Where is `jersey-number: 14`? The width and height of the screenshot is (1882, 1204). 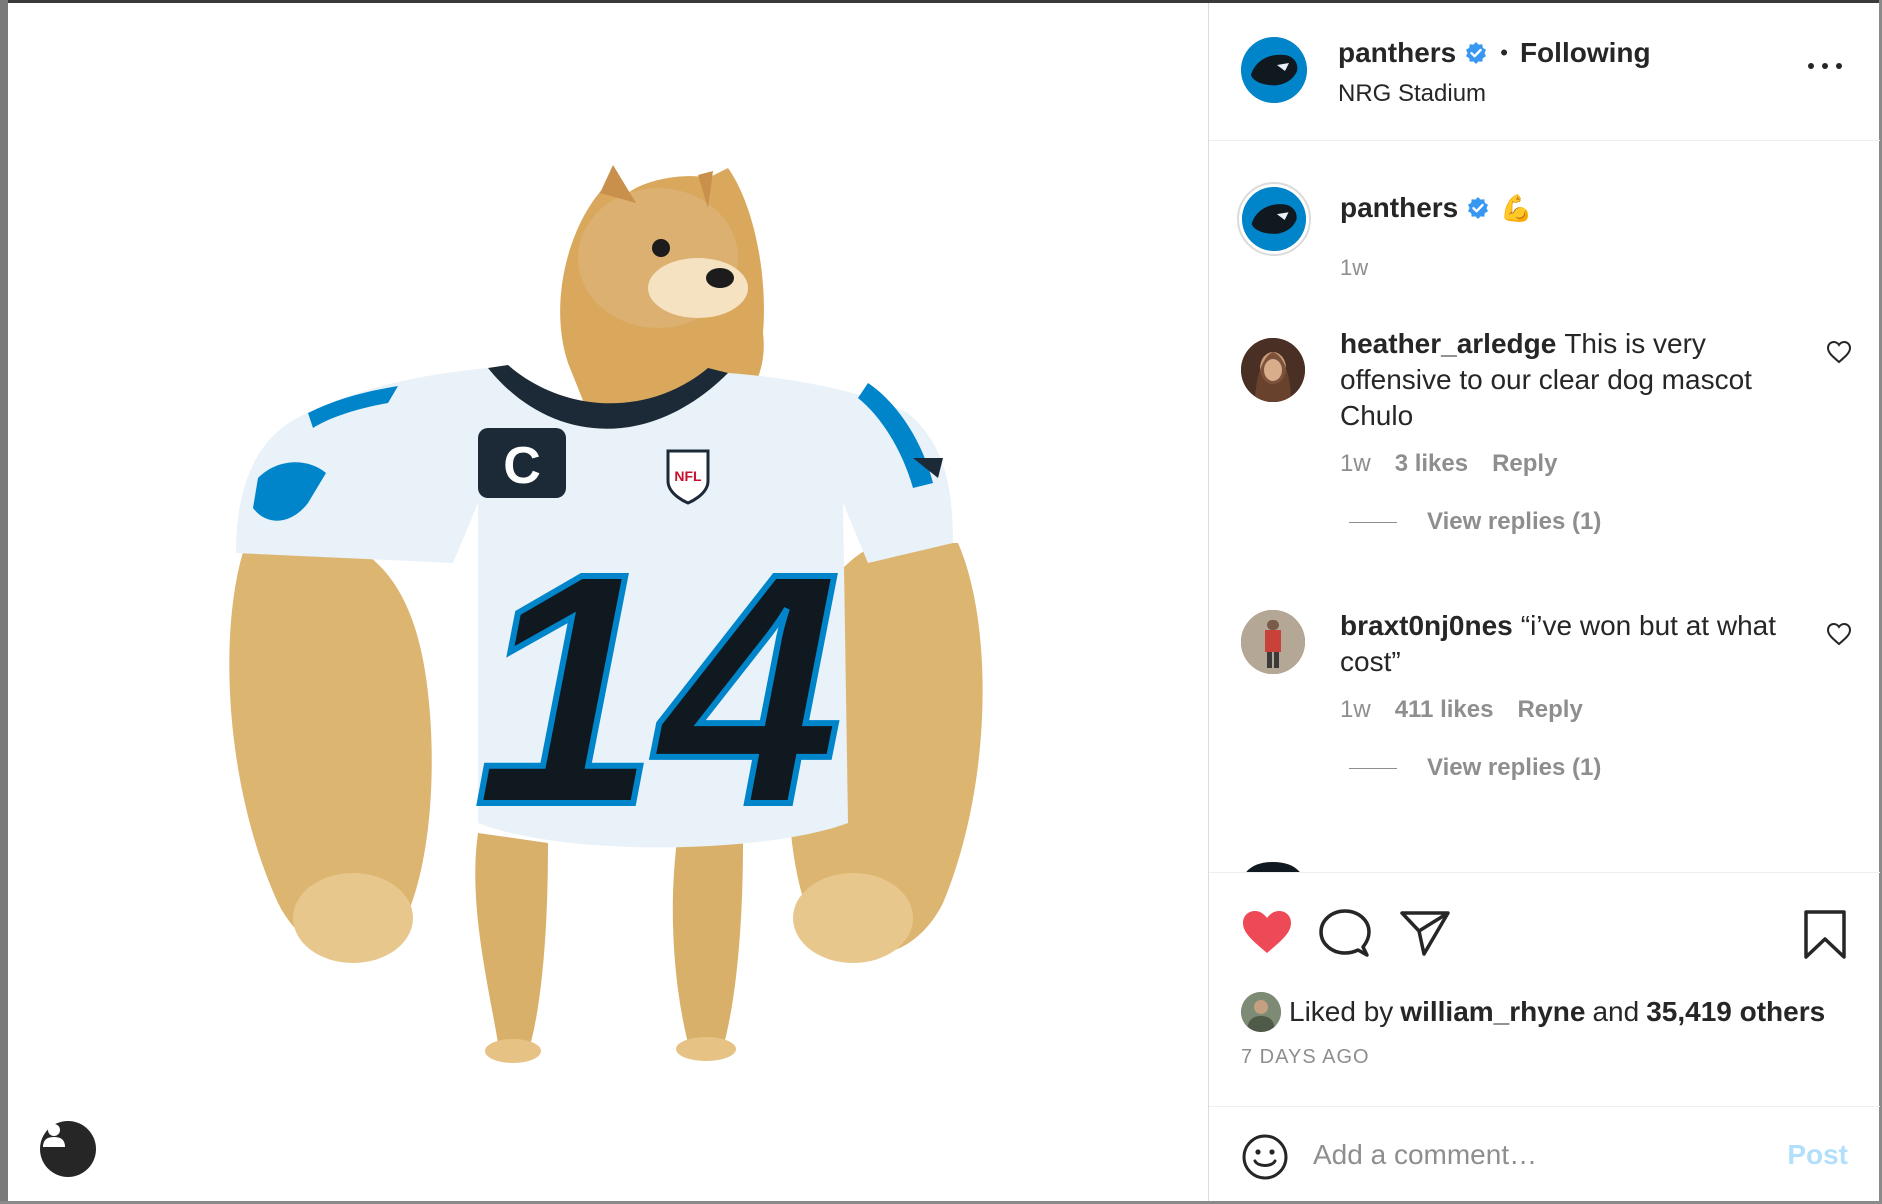
jersey-number: 14 is located at coordinates (657, 688).